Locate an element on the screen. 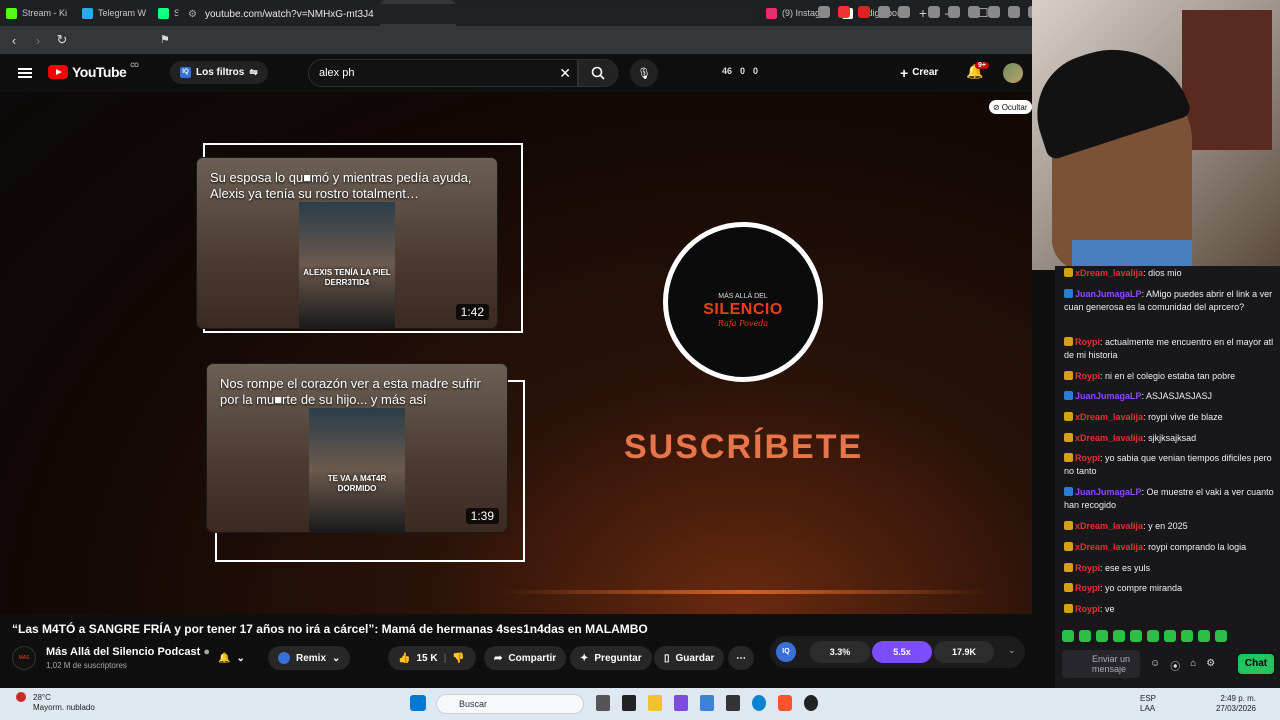 The image size is (1280, 720). channel-name: Más Allá del Silencio Podcast ● is located at coordinates (128, 652).